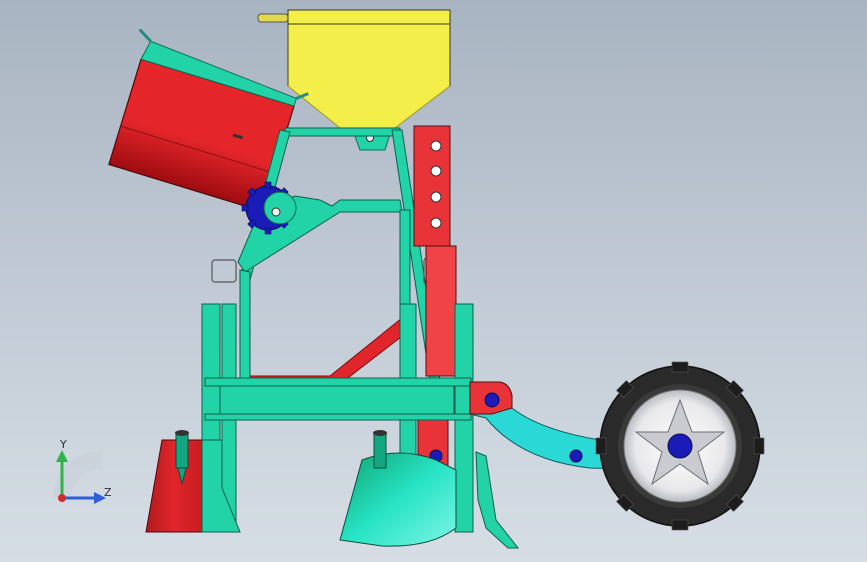  I want to click on seed-box, so click(205, 121).